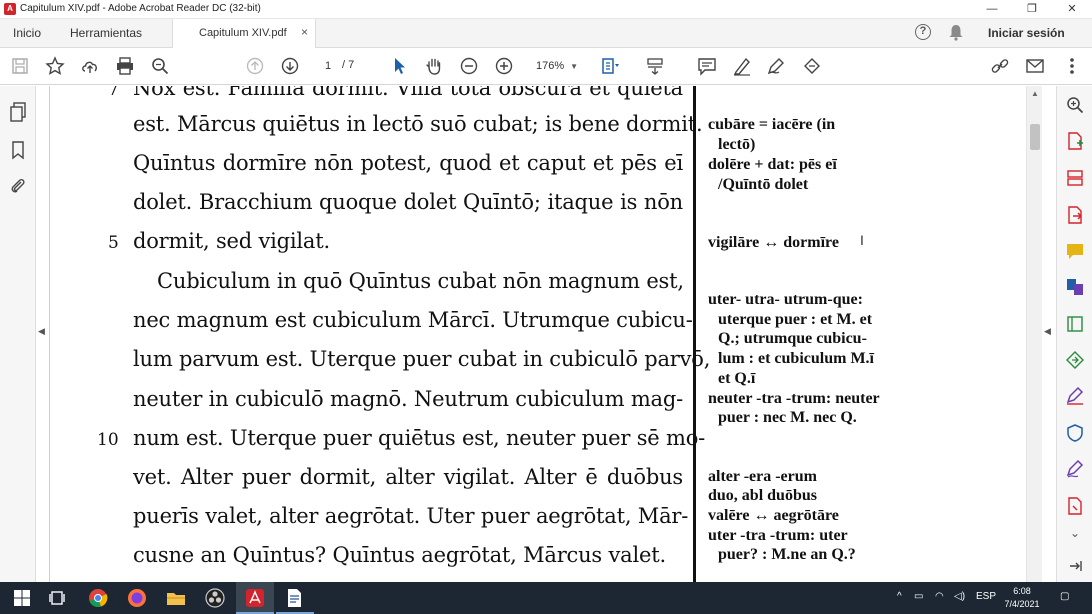 This screenshot has height=614, width=1092. I want to click on zoom-level-dropdown: 176% ▼, so click(556, 66).